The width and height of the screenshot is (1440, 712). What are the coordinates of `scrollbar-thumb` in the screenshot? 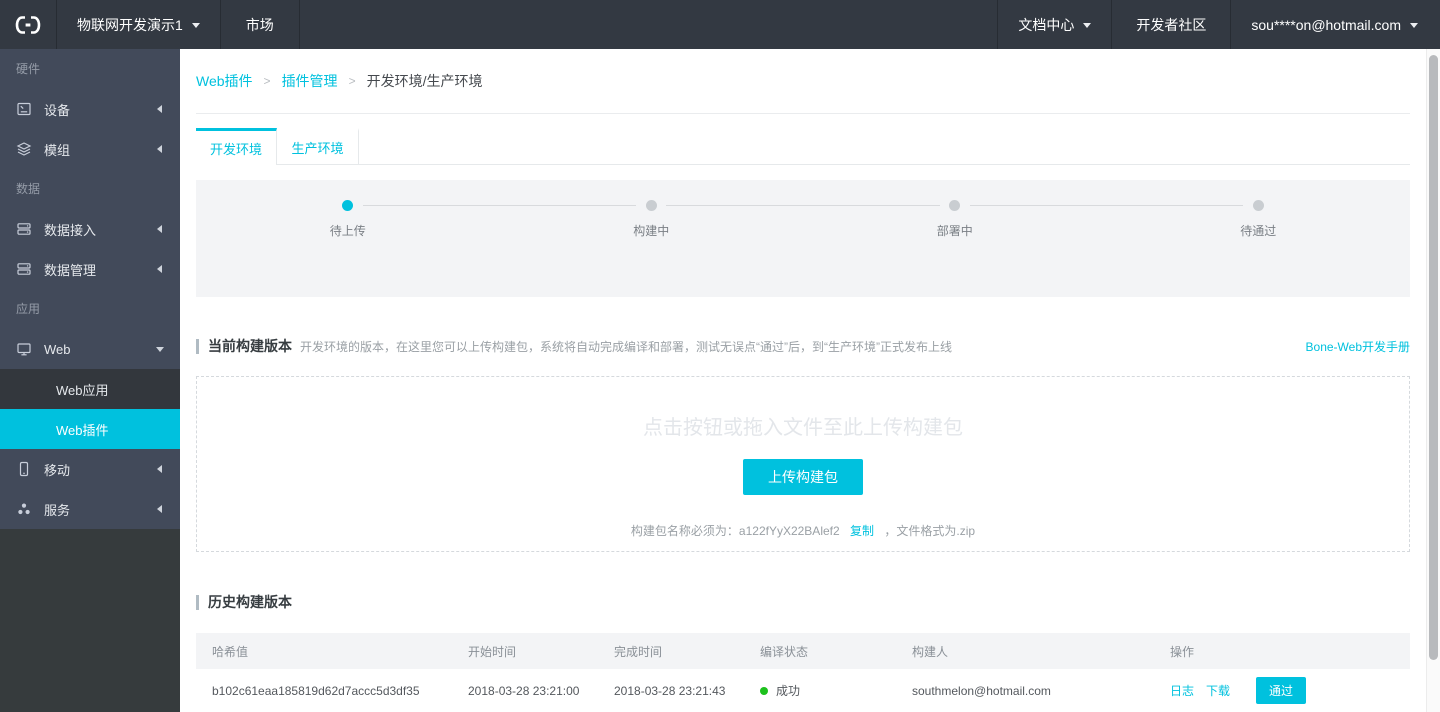 It's located at (1433, 357).